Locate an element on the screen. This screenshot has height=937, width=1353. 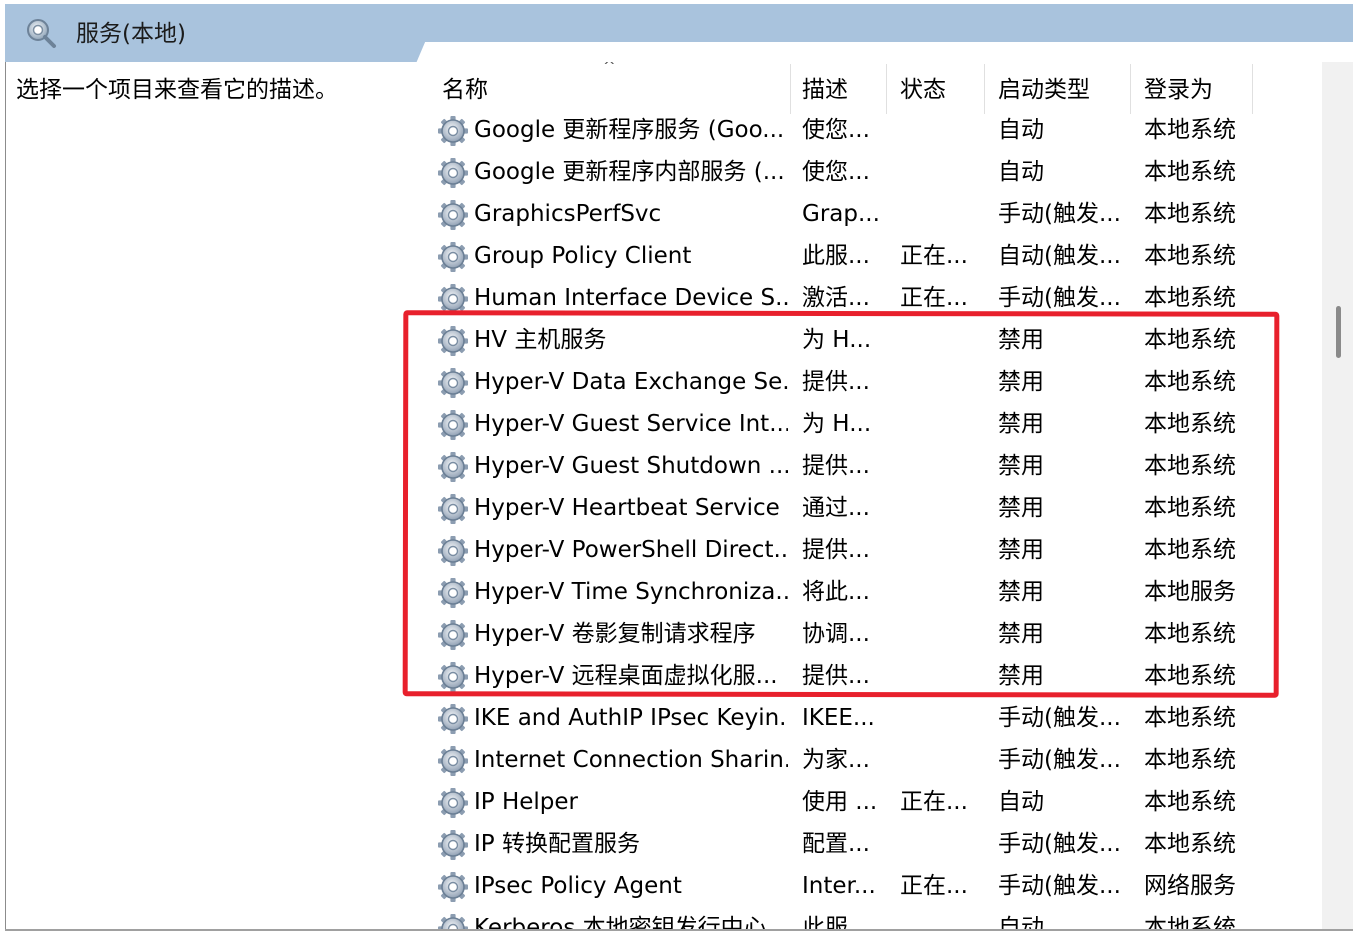
table-row: Google 更新程序服务 (Goo... 使您... 自动 本地系统 is located at coordinates (866, 130).